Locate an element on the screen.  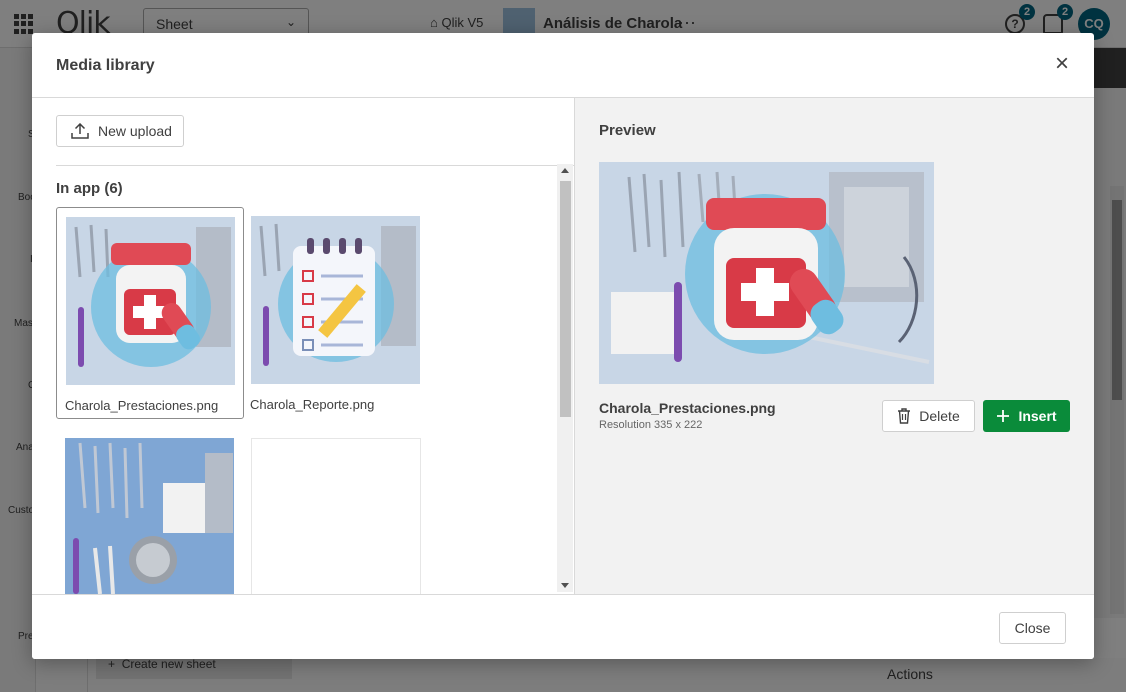
preview-file-name: Charola_Prestaciones.png is located at coordinates (687, 408).